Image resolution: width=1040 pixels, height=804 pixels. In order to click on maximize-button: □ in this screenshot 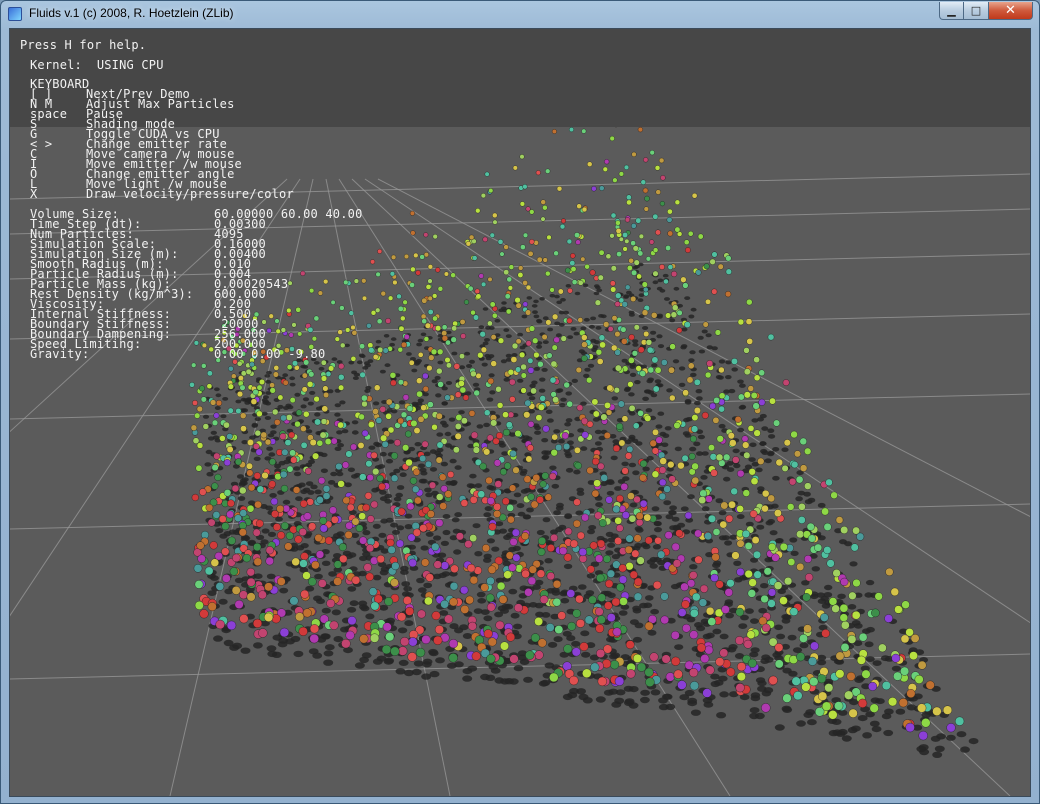, I will do `click(976, 11)`.